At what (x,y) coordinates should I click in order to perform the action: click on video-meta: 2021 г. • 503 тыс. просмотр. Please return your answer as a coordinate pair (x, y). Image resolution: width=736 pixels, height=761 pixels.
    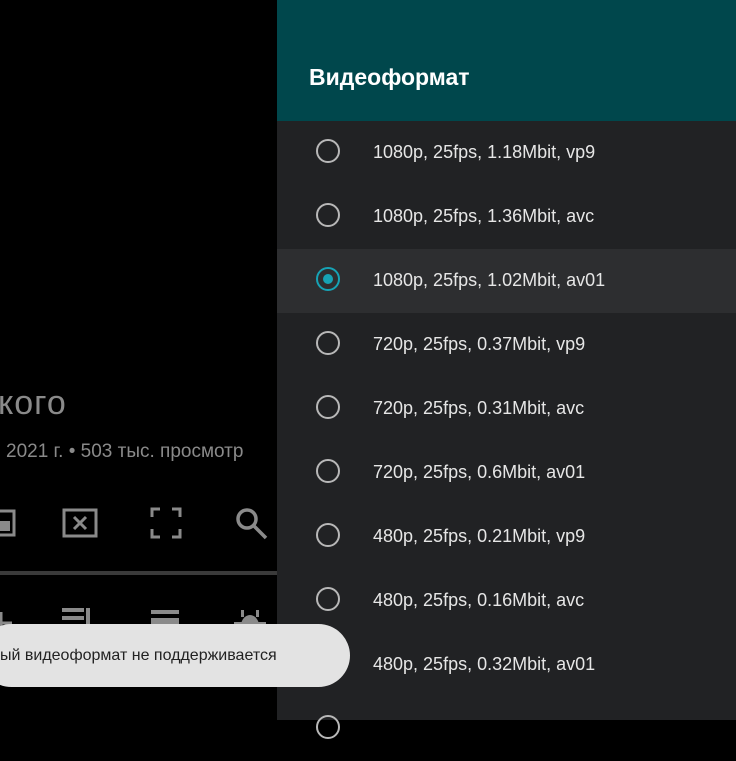
    Looking at the image, I should click on (125, 451).